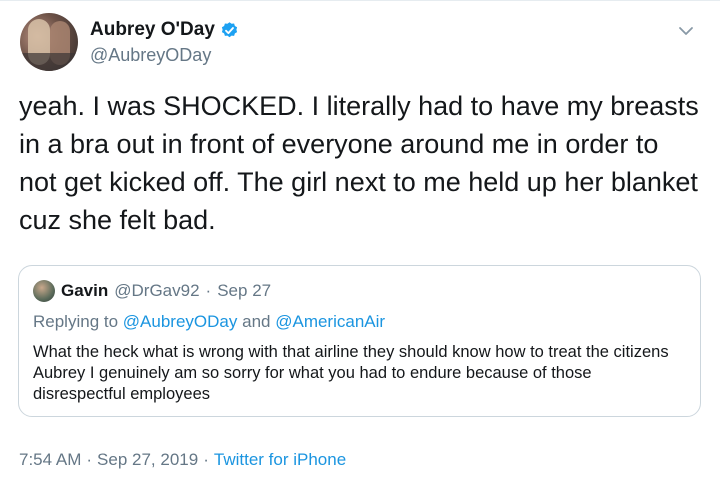 The image size is (720, 489). Describe the element at coordinates (280, 460) in the screenshot. I see `tweet-source-link: Twitter for iPhone` at that location.